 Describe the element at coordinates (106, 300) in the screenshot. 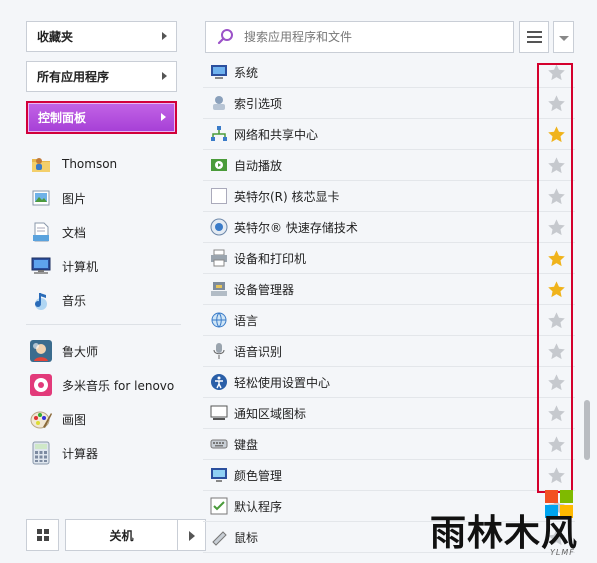

I see `place-music: 音乐` at that location.